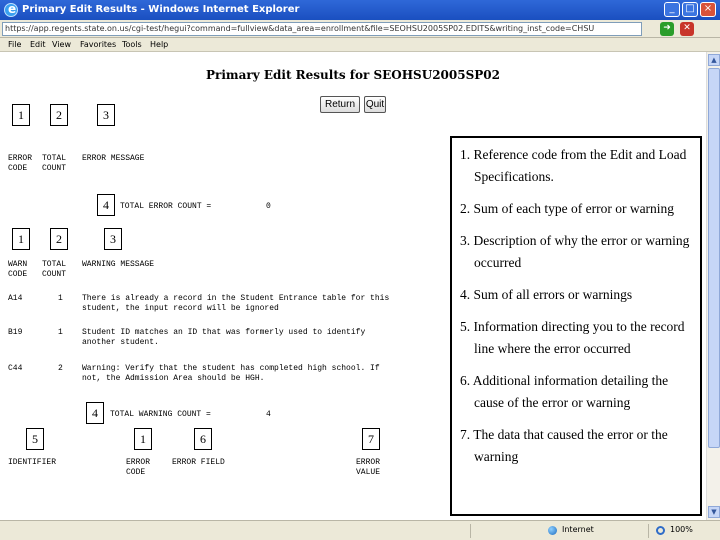 This screenshot has height=540, width=720. I want to click on detail-error-code-header: ERROR CODE, so click(138, 467).